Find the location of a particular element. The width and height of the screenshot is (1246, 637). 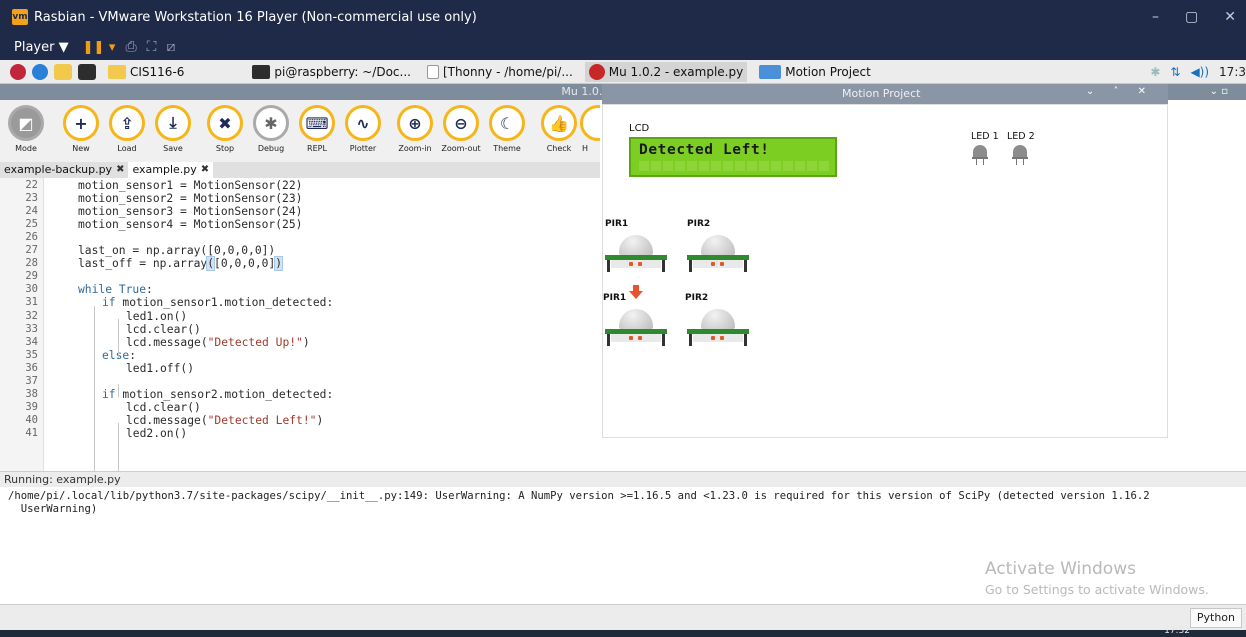

help-button: H is located at coordinates (590, 129).